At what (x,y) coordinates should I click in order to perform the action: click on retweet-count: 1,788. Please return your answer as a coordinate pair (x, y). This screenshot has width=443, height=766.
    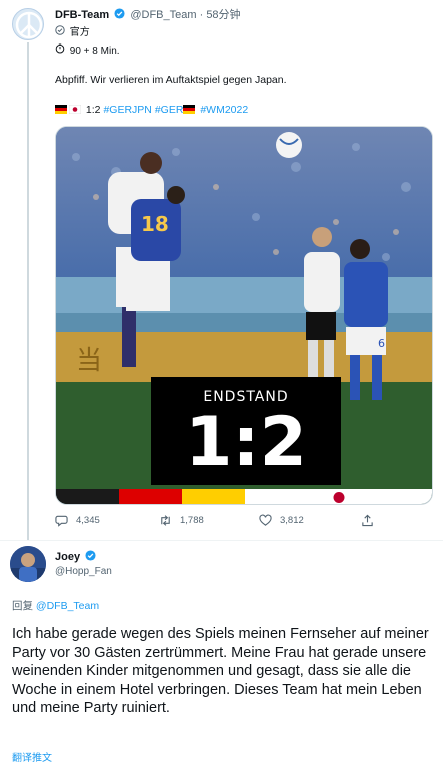
    Looking at the image, I should click on (192, 520).